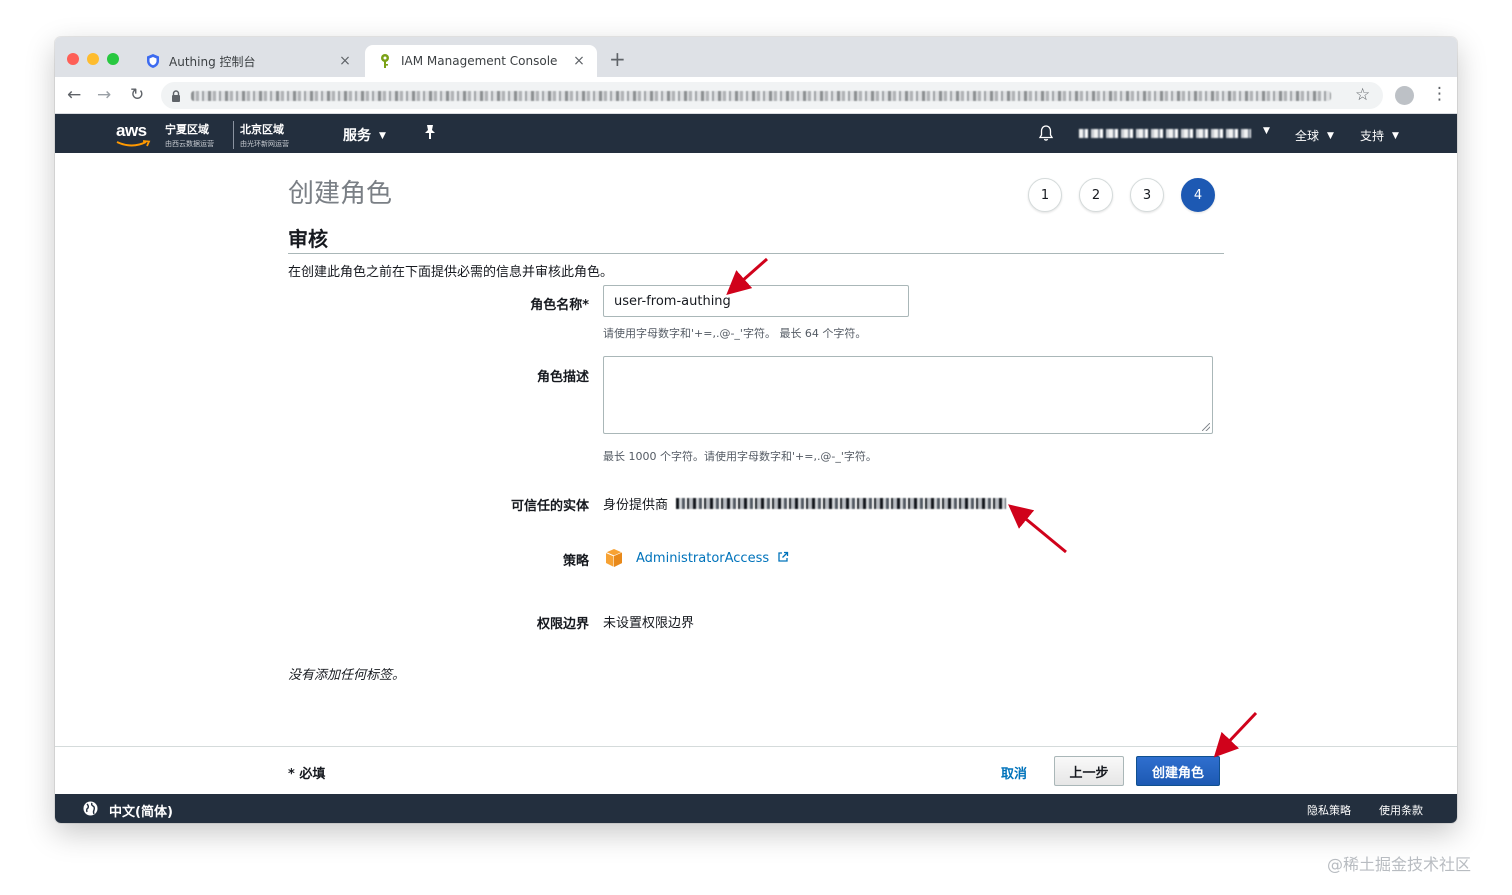  I want to click on new-tab-button: +, so click(617, 59).